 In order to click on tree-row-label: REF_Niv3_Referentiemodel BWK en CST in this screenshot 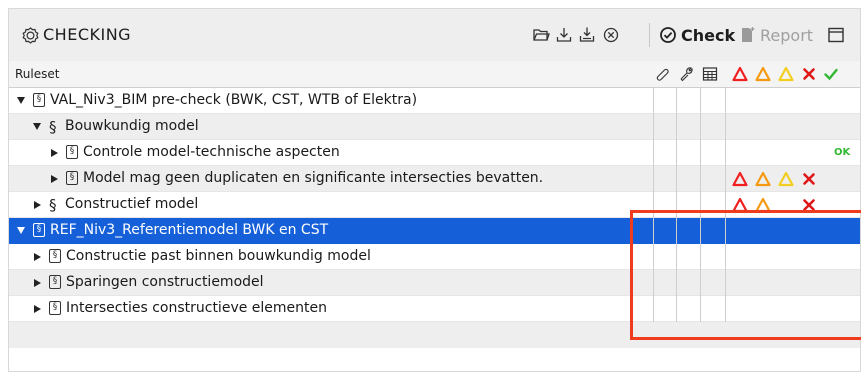, I will do `click(189, 230)`.